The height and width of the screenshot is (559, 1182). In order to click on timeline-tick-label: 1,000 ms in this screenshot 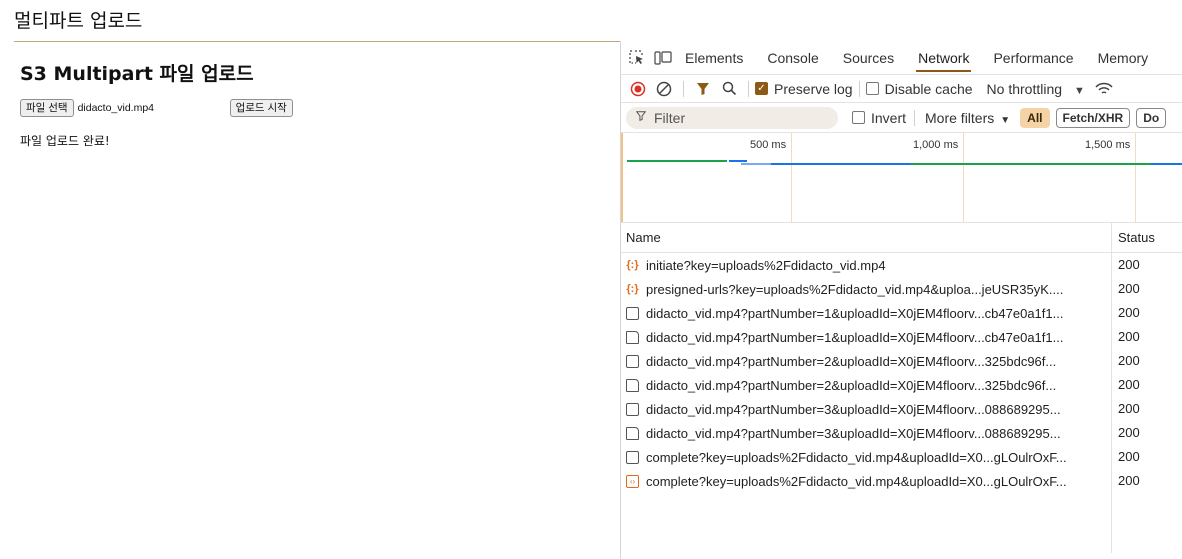, I will do `click(936, 145)`.